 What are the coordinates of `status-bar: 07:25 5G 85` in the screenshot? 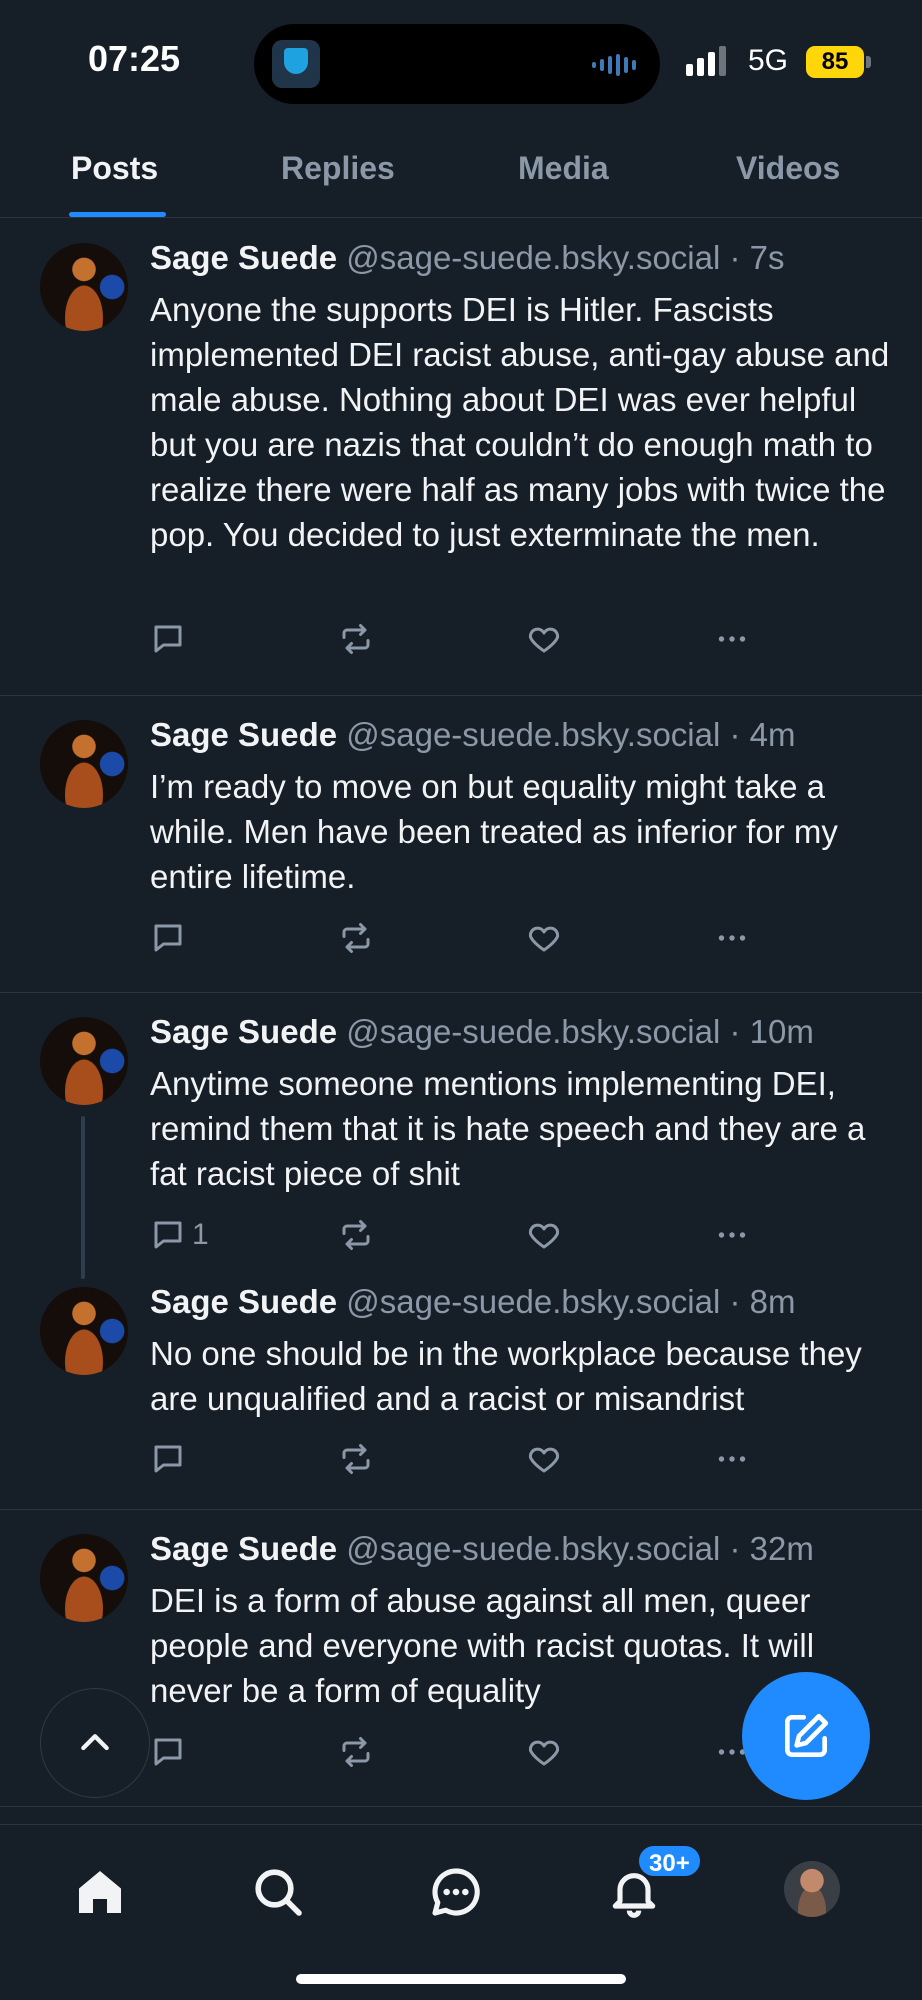 It's located at (461, 60).